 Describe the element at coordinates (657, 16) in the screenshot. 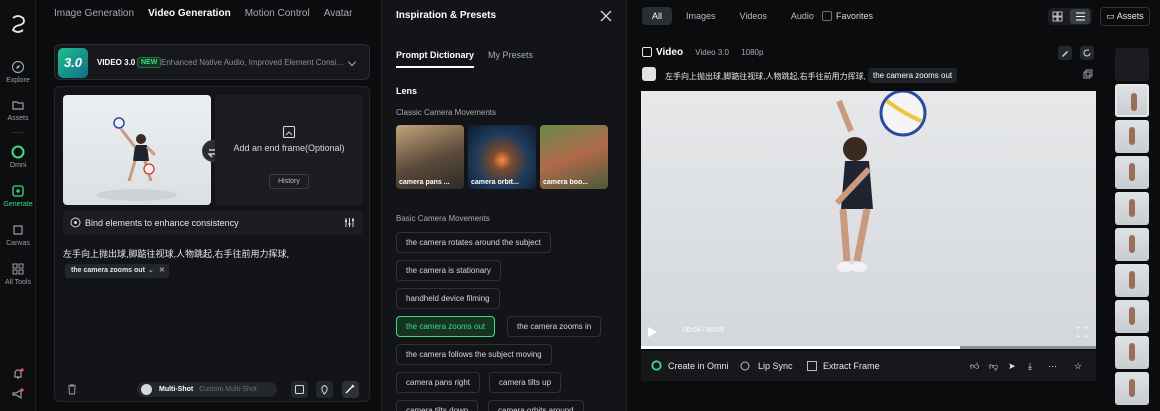

I see `filter-all: All` at that location.